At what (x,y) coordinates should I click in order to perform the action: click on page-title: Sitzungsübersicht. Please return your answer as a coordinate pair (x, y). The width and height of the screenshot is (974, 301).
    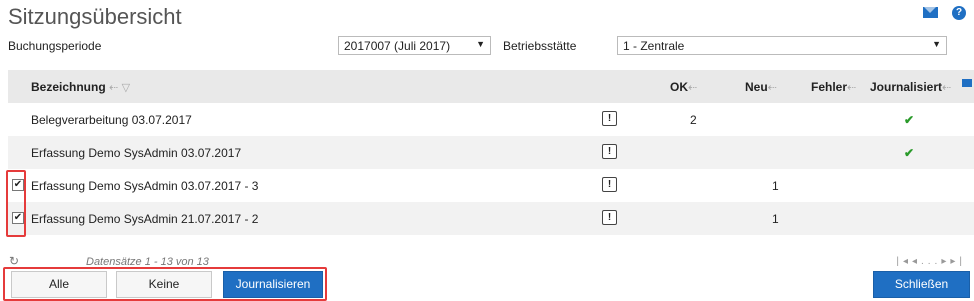
    Looking at the image, I should click on (95, 16).